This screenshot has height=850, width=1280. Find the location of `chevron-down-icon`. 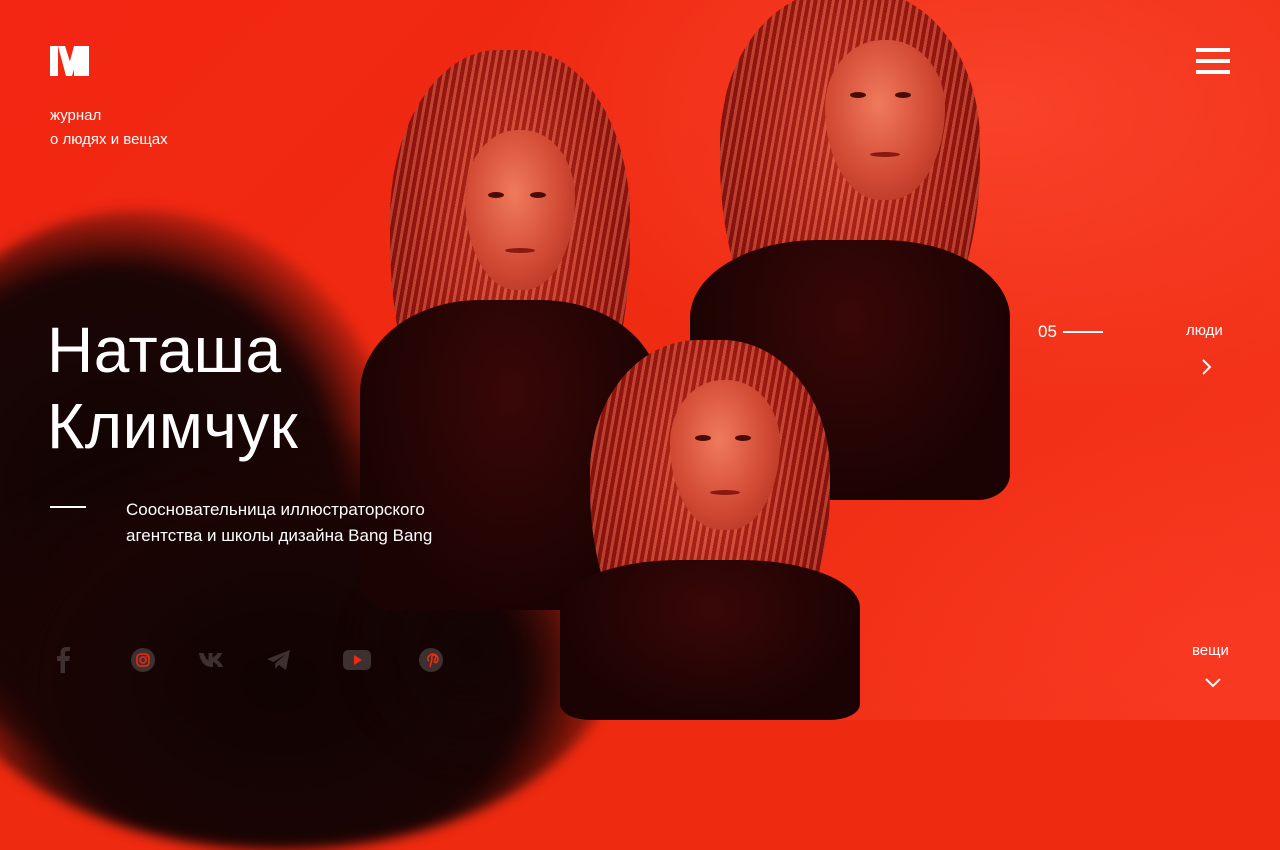

chevron-down-icon is located at coordinates (1213, 683).